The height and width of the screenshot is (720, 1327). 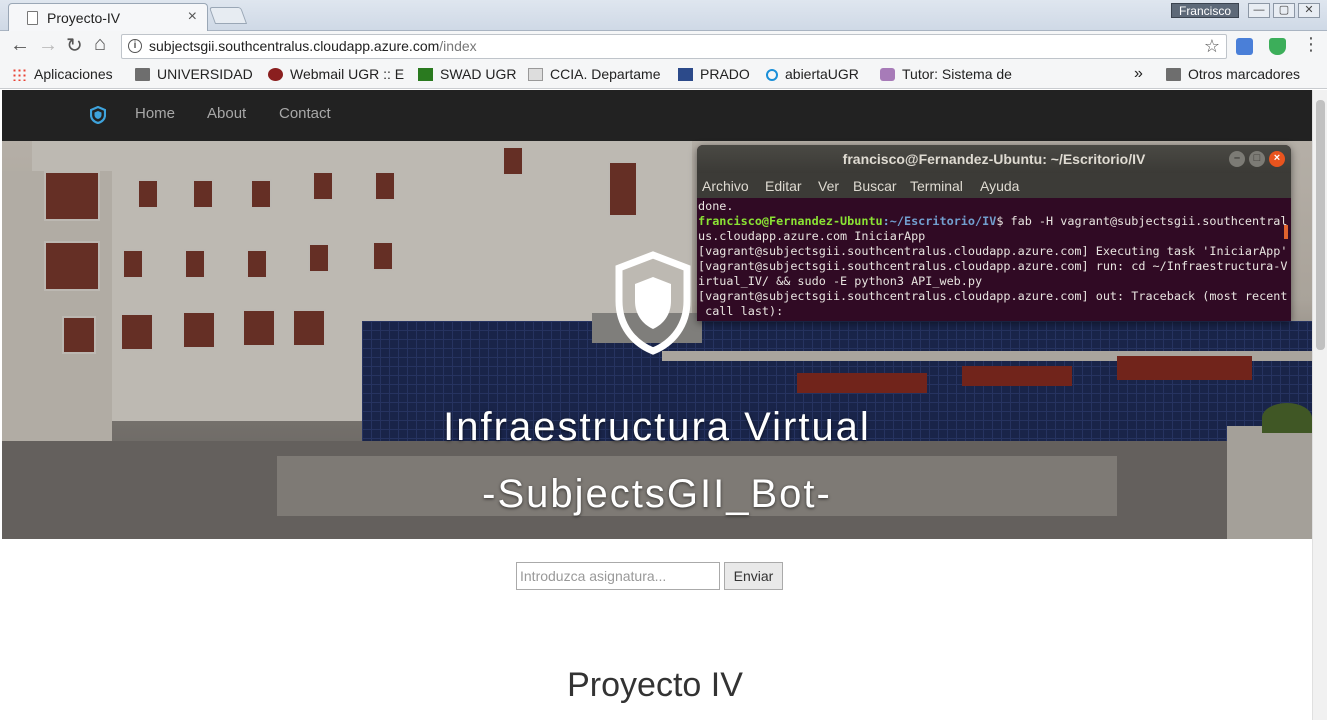 What do you see at coordinates (1237, 159) in the screenshot?
I see `terminal-minimize-button: –` at bounding box center [1237, 159].